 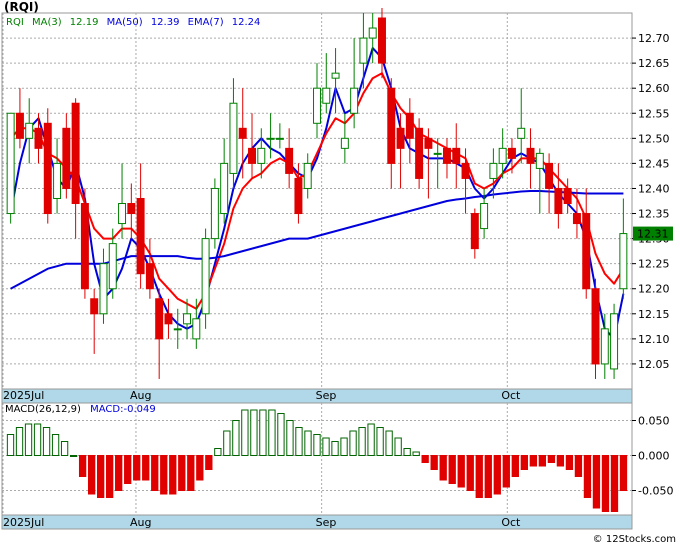 What do you see at coordinates (654, 214) in the screenshot?
I see `price-tick-label: 12.35` at bounding box center [654, 214].